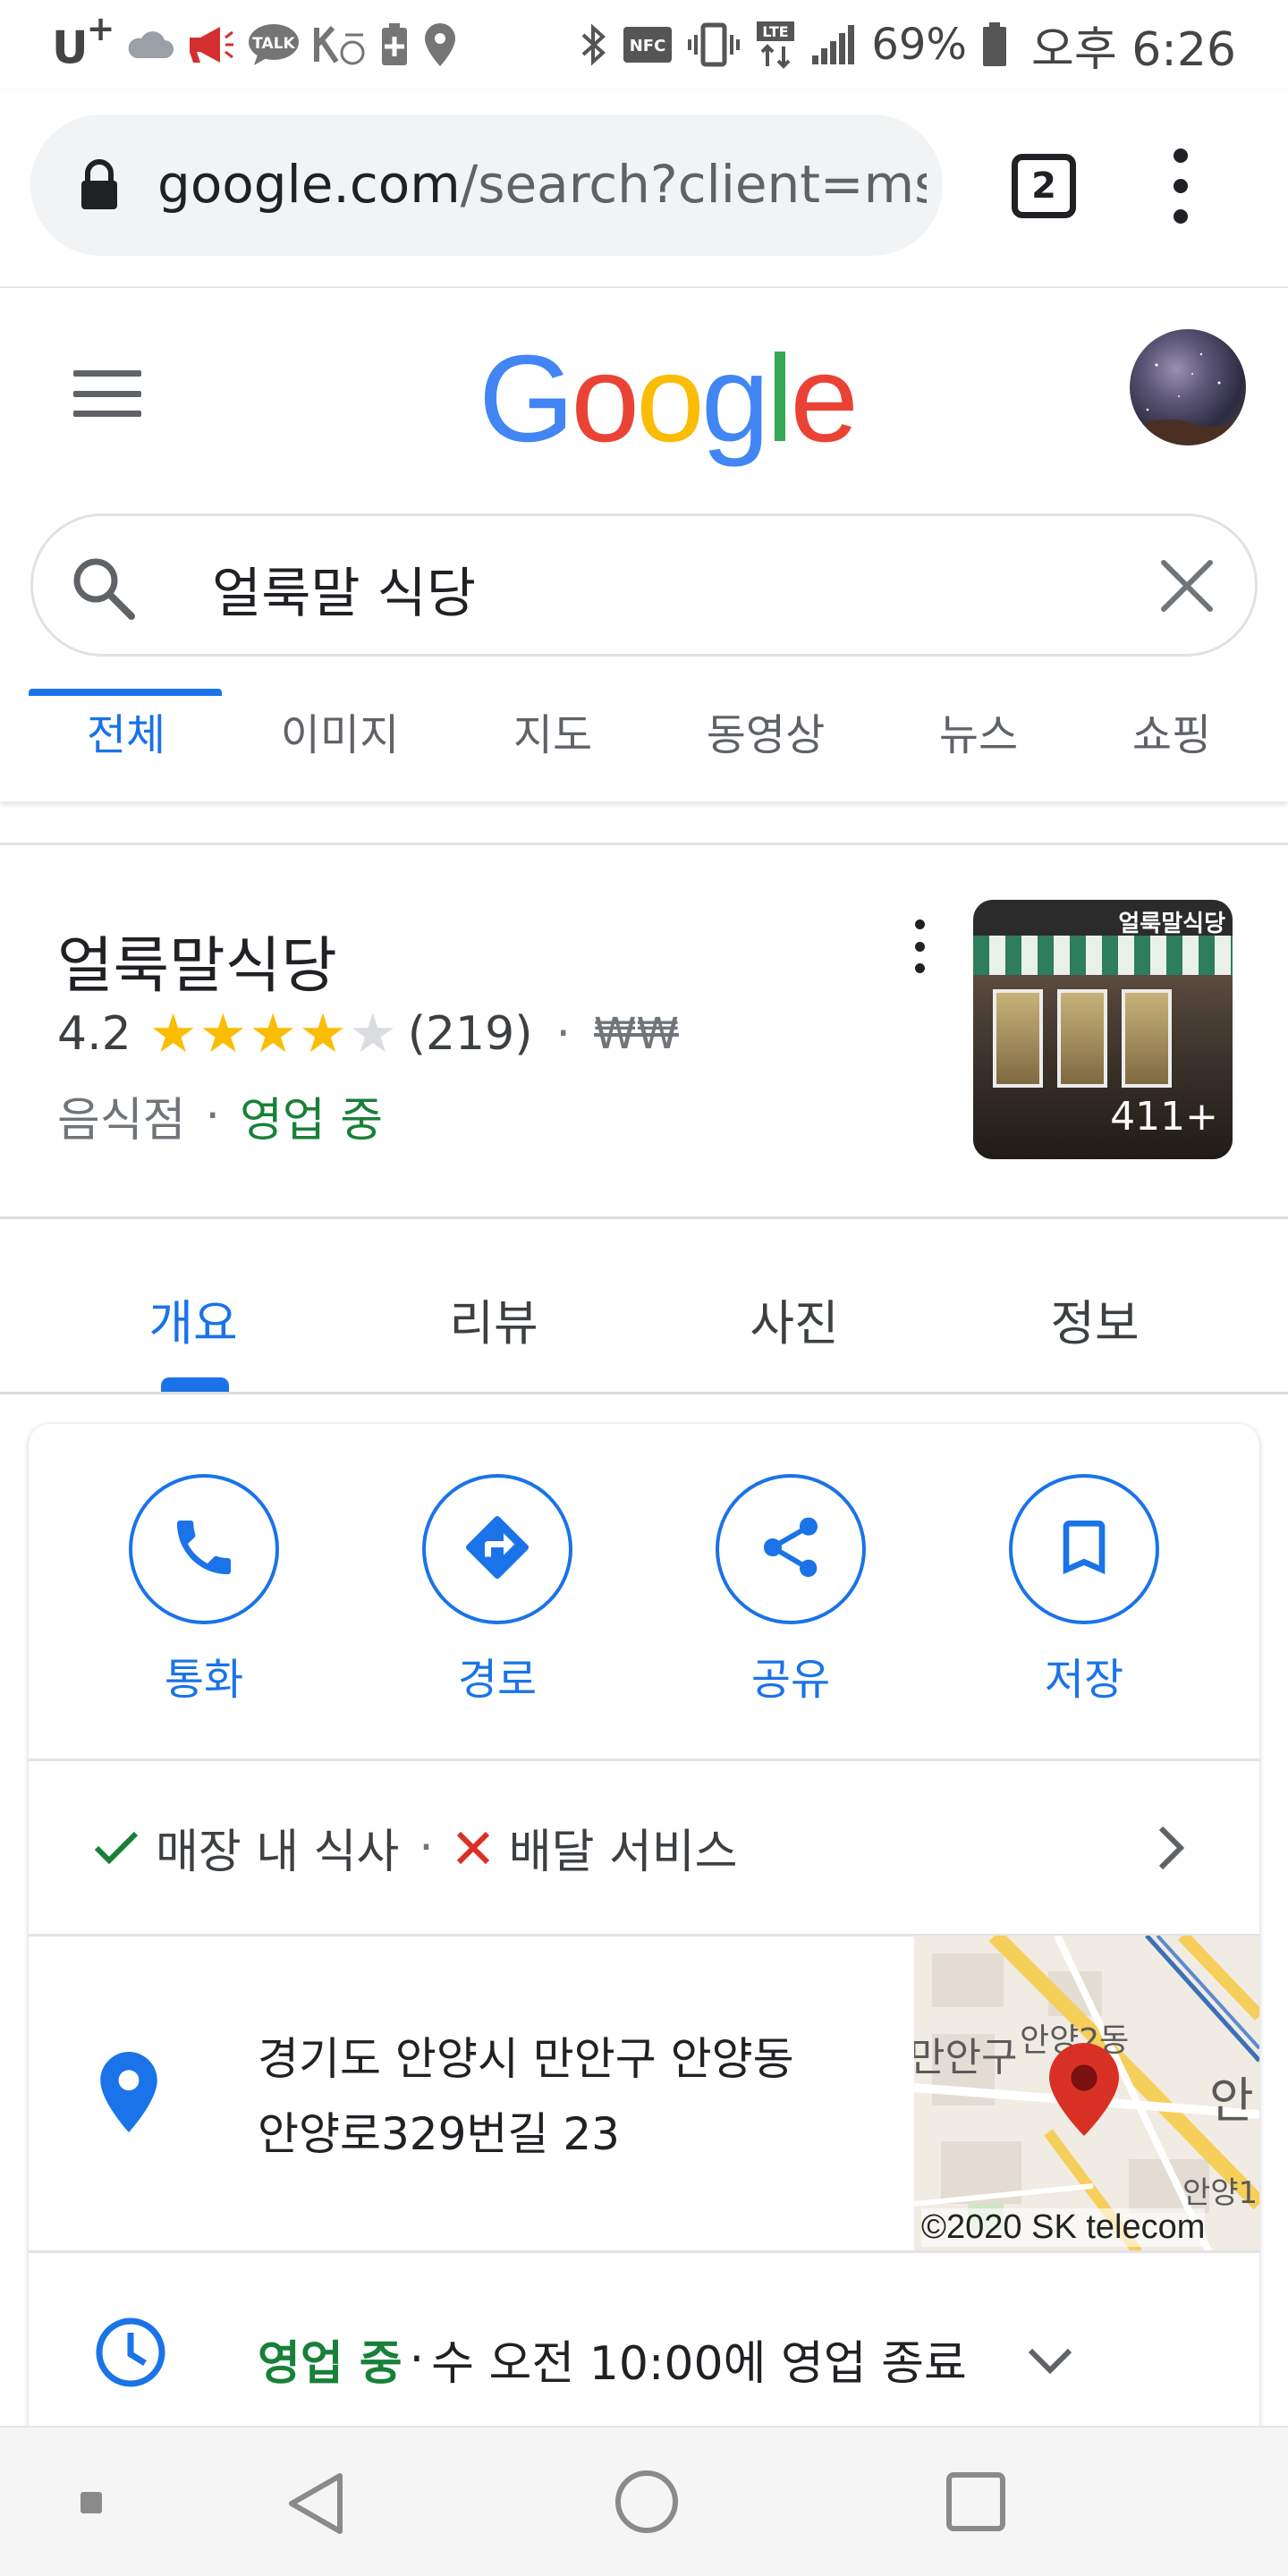 This screenshot has height=2576, width=1288. What do you see at coordinates (1181, 216) in the screenshot?
I see `menu-dot` at bounding box center [1181, 216].